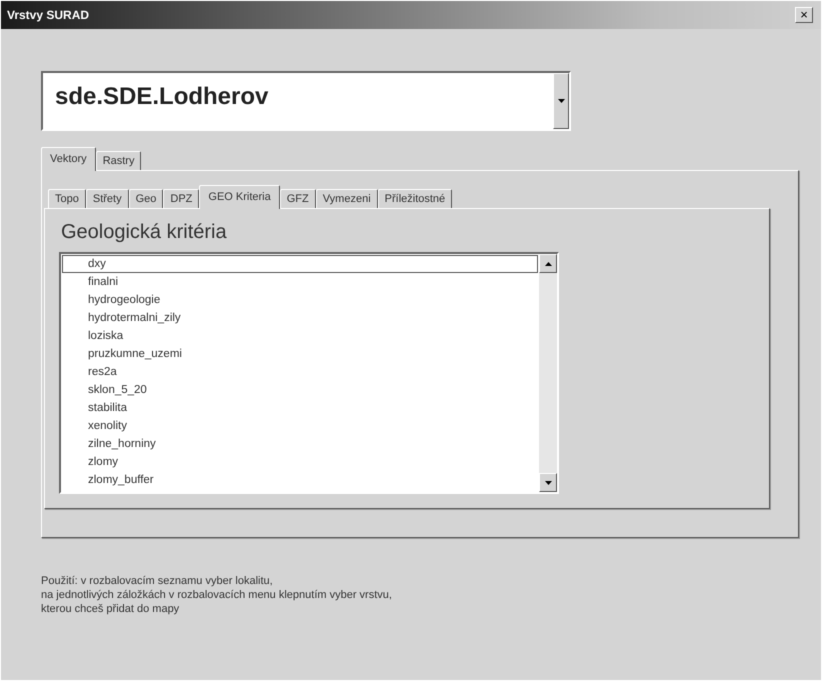 The width and height of the screenshot is (822, 681). I want to click on scroll-down-button, so click(548, 482).